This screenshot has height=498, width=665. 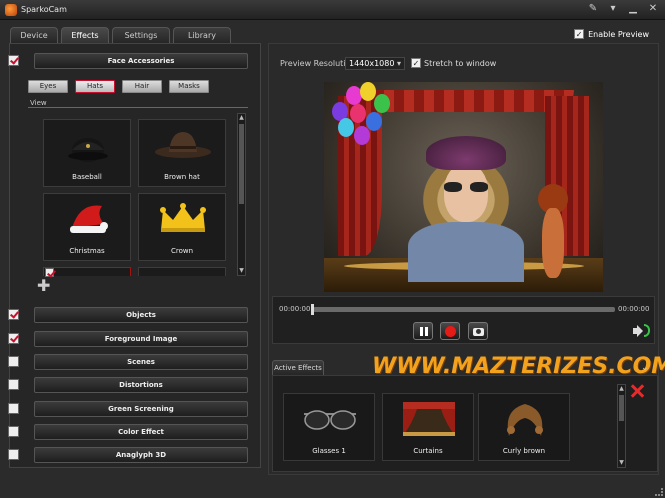 What do you see at coordinates (89, 219) in the screenshot?
I see `santa-hat-icon` at bounding box center [89, 219].